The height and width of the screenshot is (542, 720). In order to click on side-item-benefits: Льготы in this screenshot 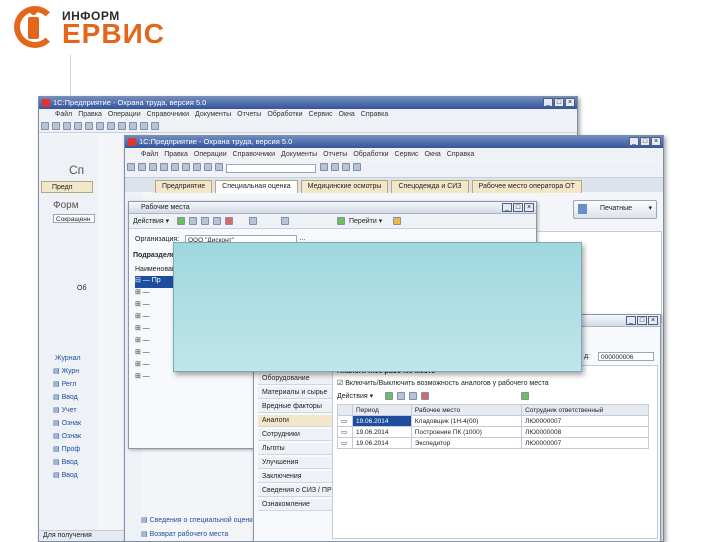, I will do `click(295, 449)`.